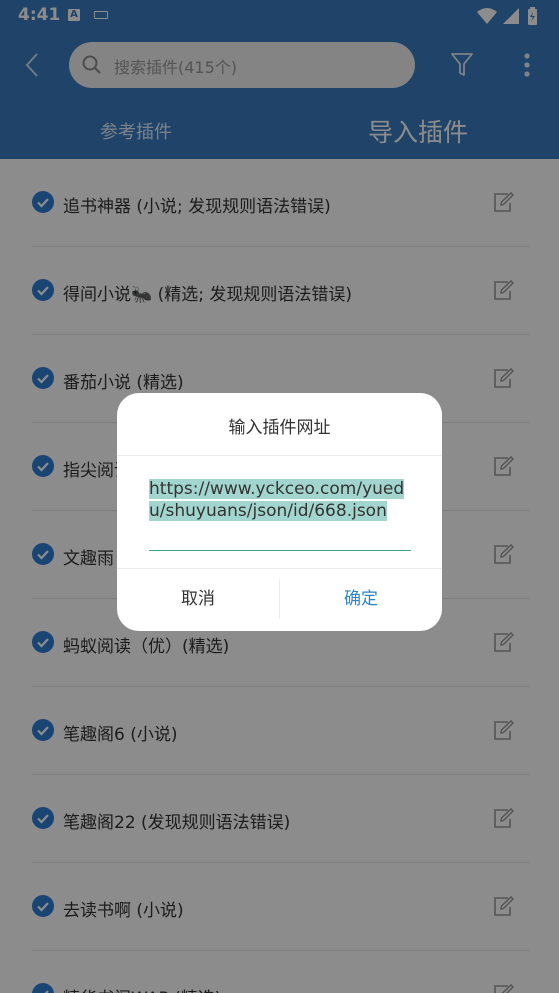  What do you see at coordinates (198, 600) in the screenshot?
I see `cancel-button: 取消` at bounding box center [198, 600].